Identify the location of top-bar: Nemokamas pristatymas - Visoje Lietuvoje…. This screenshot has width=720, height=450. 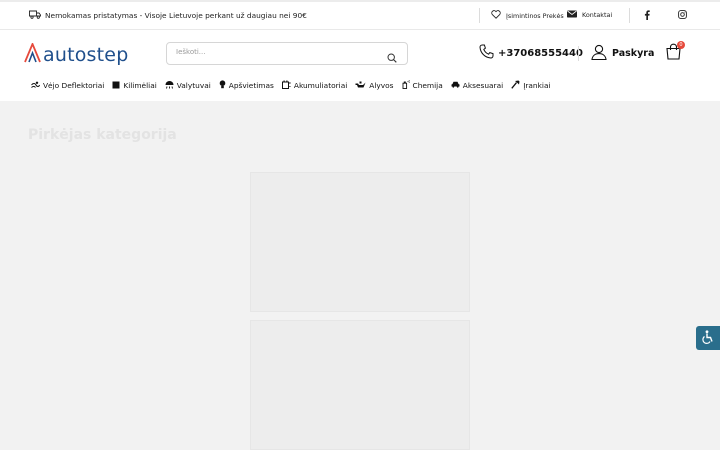
(360, 15).